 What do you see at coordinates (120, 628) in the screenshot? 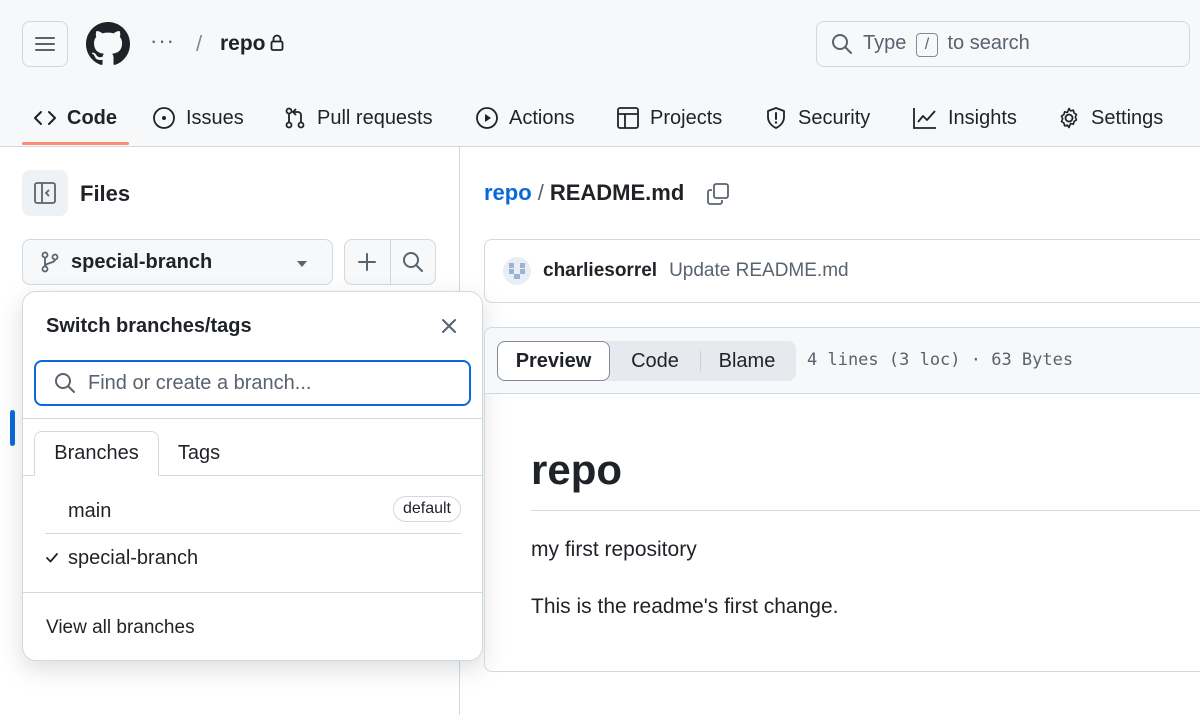
I see `view-all-branches-link: View all branches` at bounding box center [120, 628].